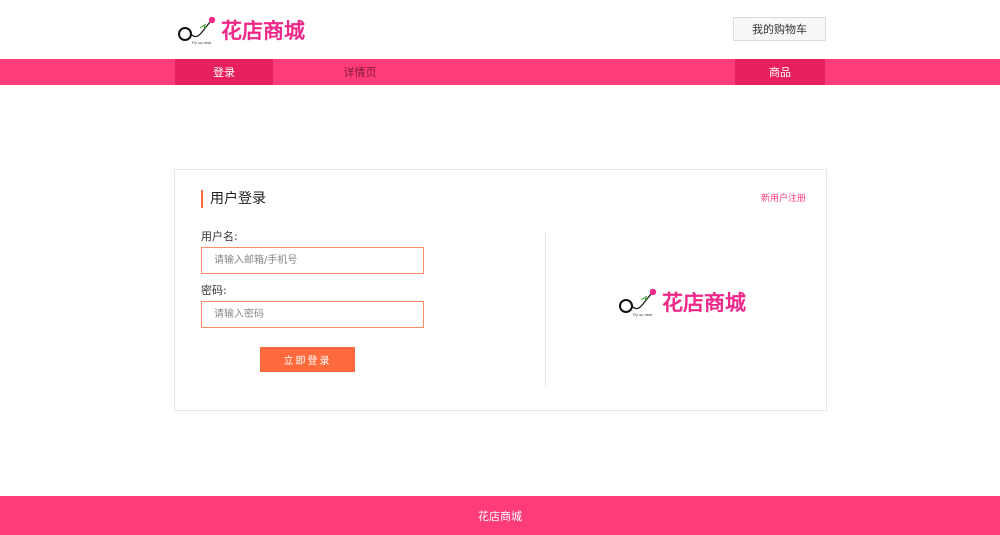  What do you see at coordinates (360, 72) in the screenshot?
I see `nav-item-detail: 详情页` at bounding box center [360, 72].